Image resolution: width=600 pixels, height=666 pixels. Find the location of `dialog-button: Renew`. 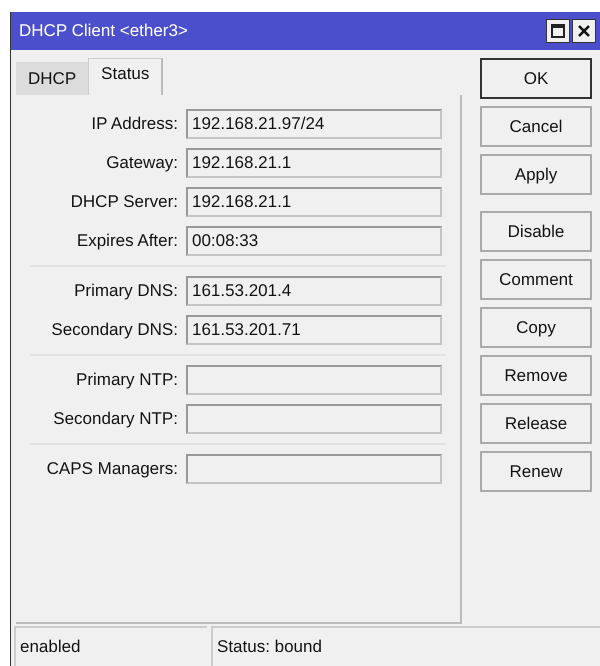

dialog-button: Renew is located at coordinates (536, 471).